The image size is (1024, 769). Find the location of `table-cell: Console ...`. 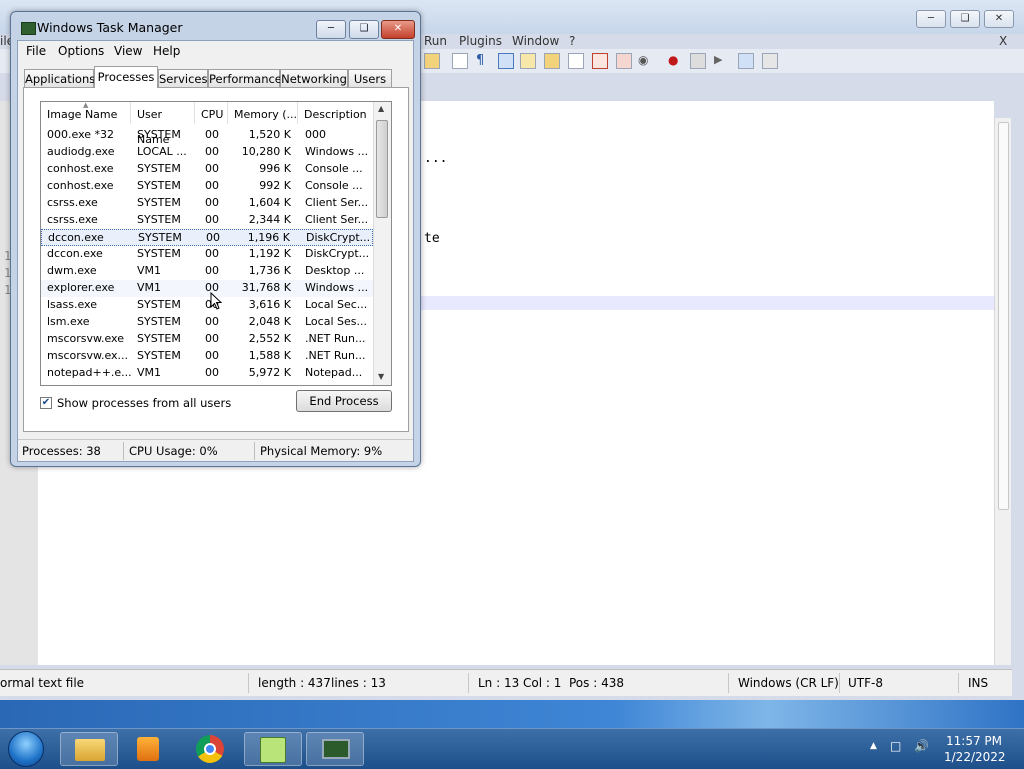

table-cell: Console ... is located at coordinates (334, 168).